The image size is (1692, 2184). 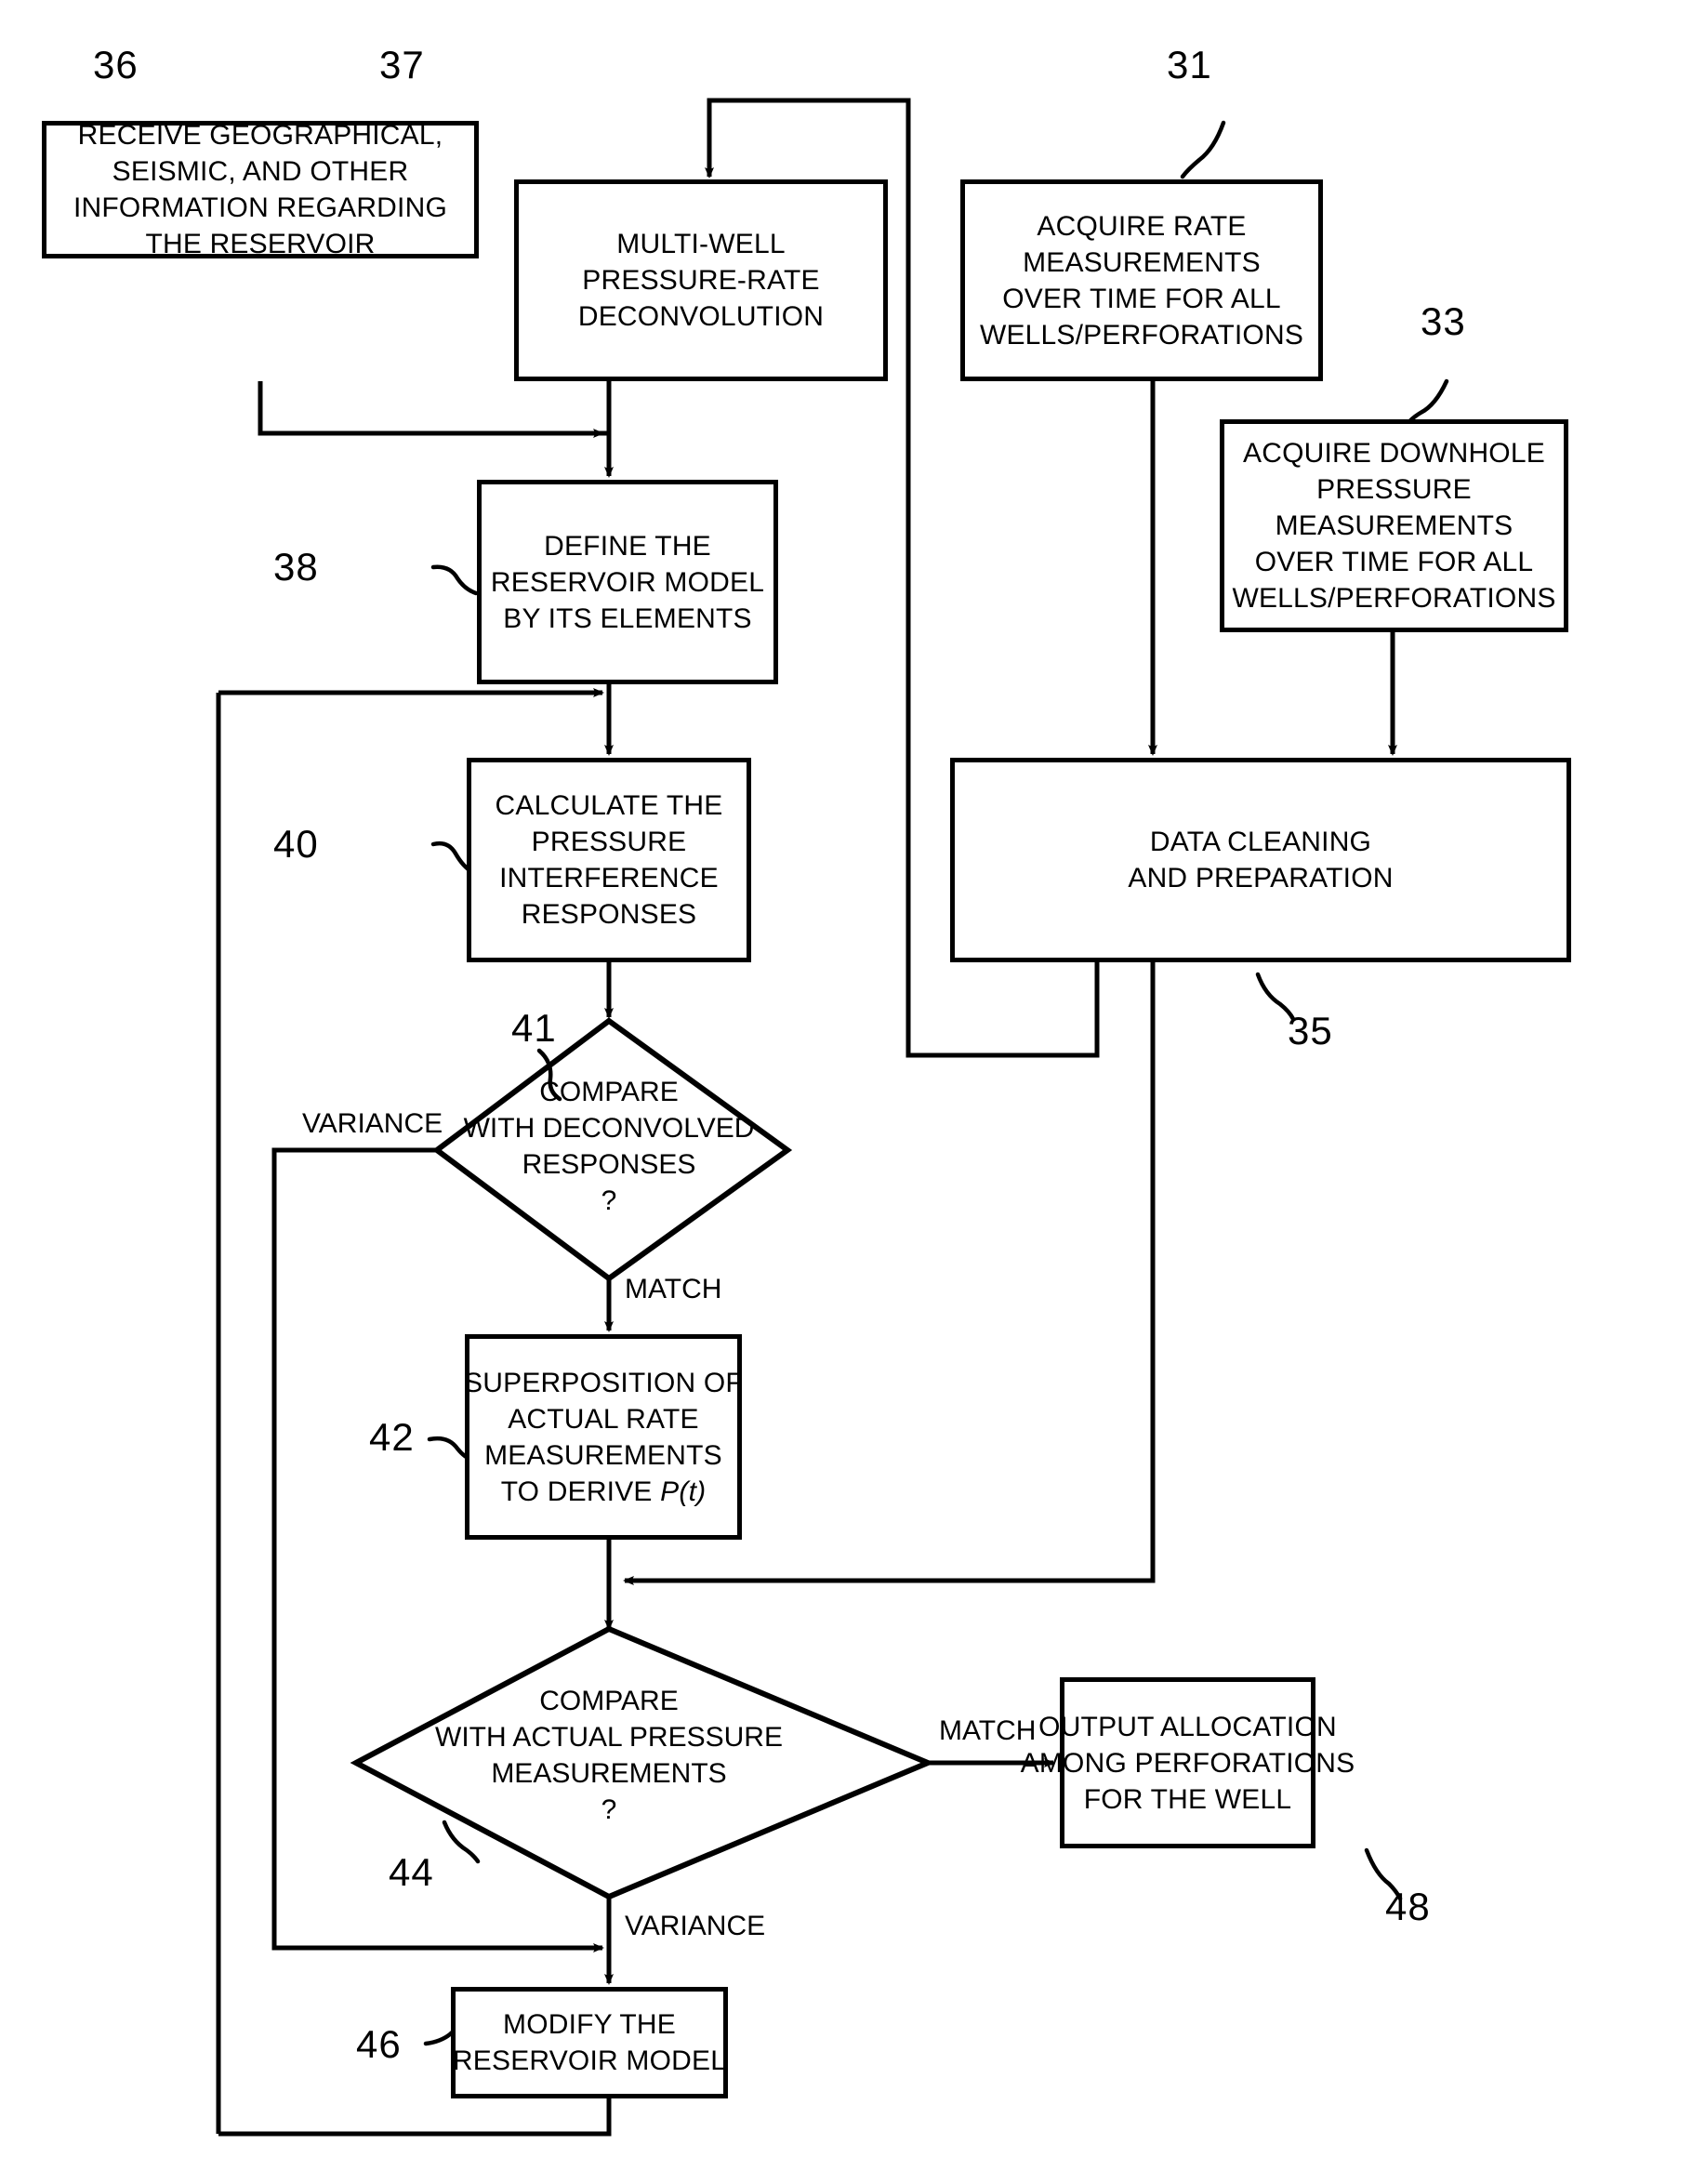 I want to click on node-multiwell-deconvolution: MULTI-WELL PRESSURE-RATE DECONVOLUTION, so click(x=701, y=280).